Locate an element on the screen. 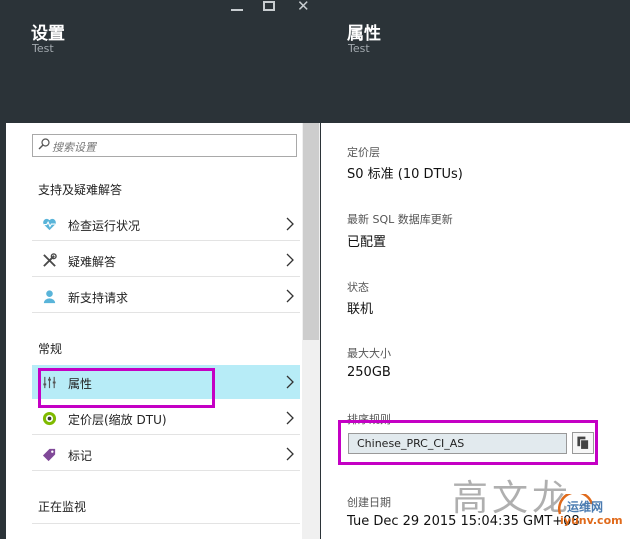  annotation-highlight-collation: Chinese_PRC_CI_AS is located at coordinates (468, 442).